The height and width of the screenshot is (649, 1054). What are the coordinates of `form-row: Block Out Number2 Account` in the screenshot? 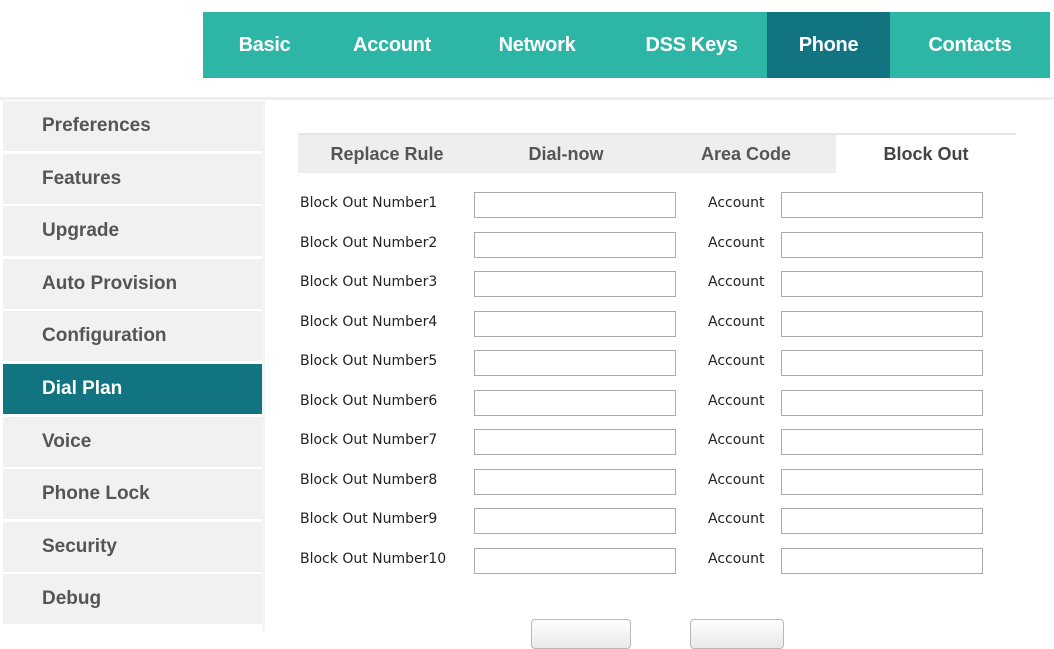 It's located at (650, 244).